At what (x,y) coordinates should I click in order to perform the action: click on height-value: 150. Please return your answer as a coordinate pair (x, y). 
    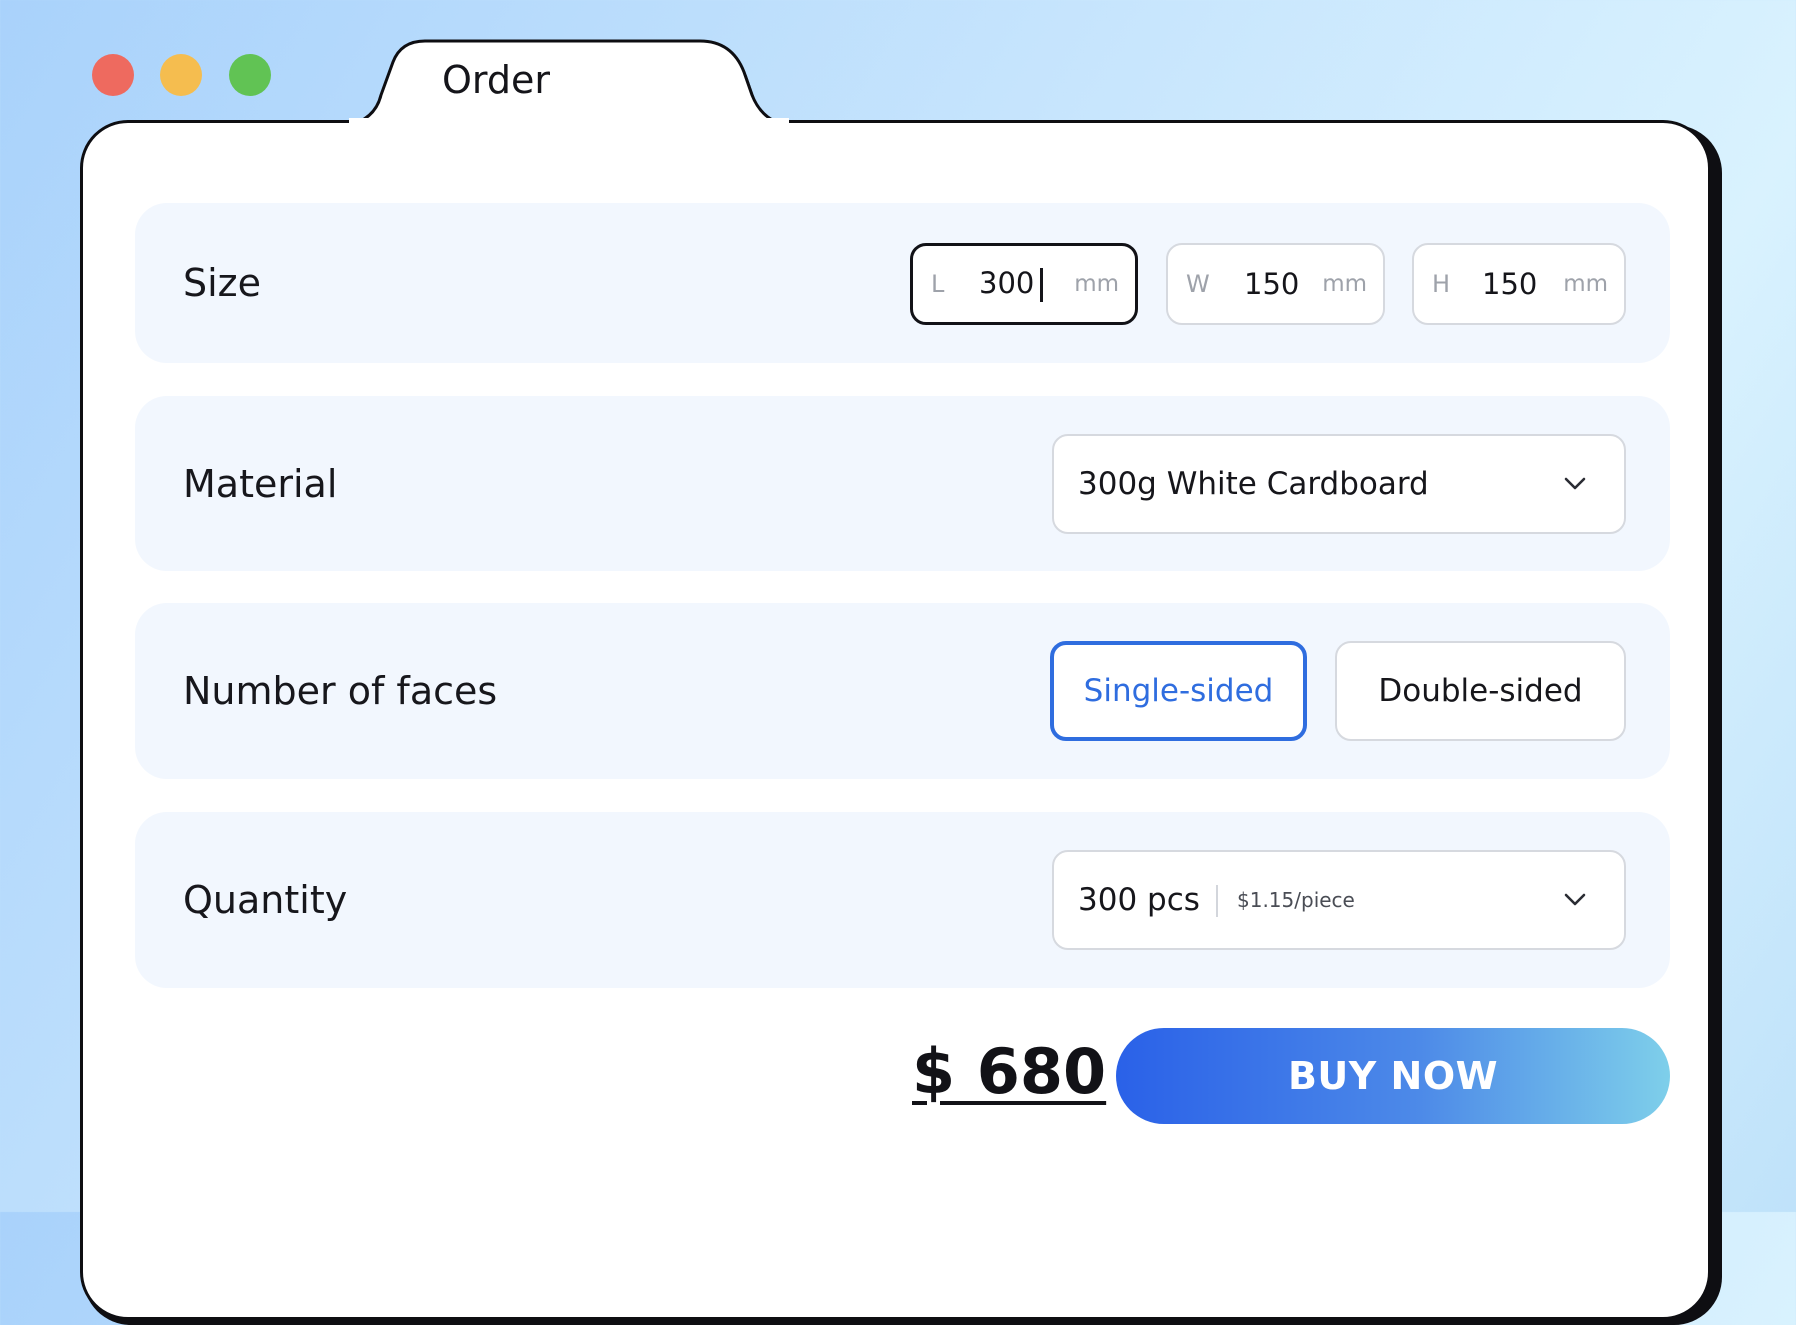
    Looking at the image, I should click on (1510, 284).